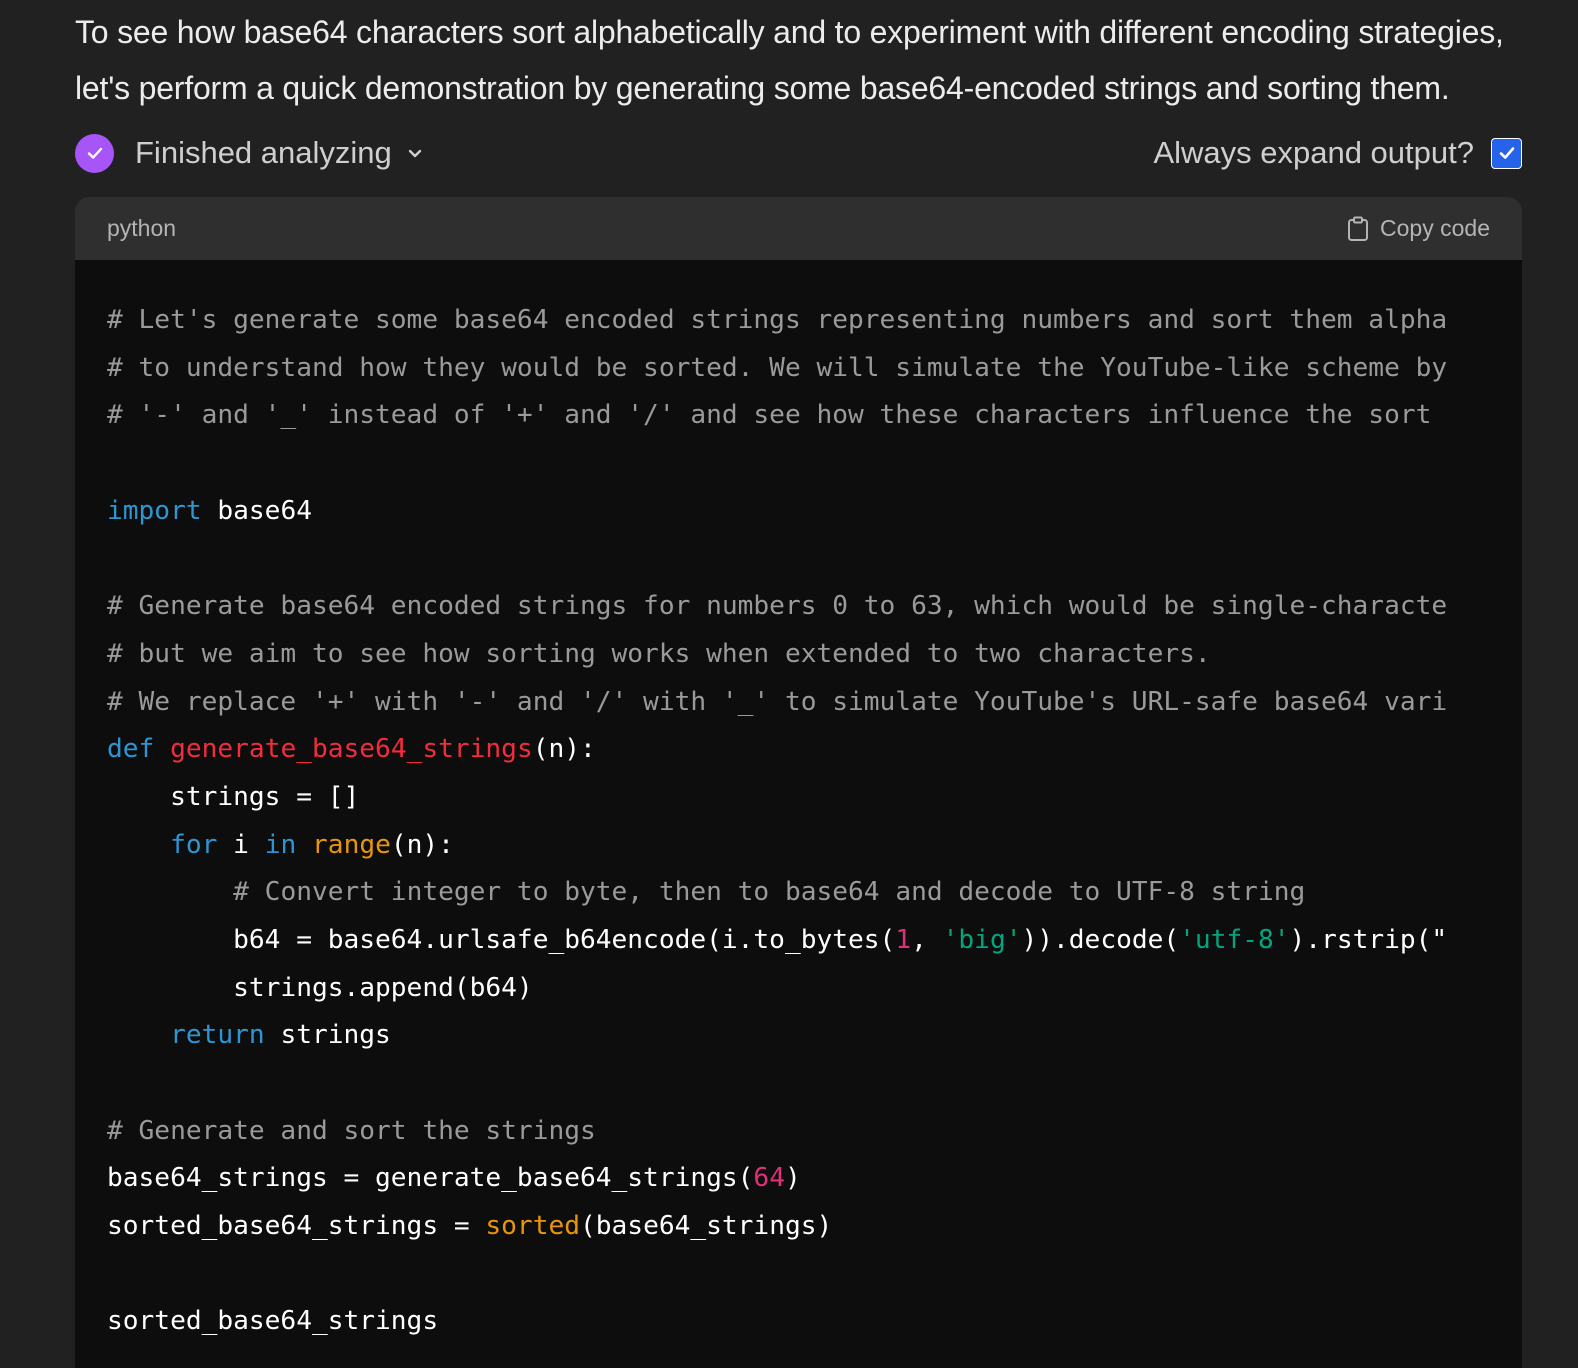  I want to click on code-line: import base64, so click(814, 512).